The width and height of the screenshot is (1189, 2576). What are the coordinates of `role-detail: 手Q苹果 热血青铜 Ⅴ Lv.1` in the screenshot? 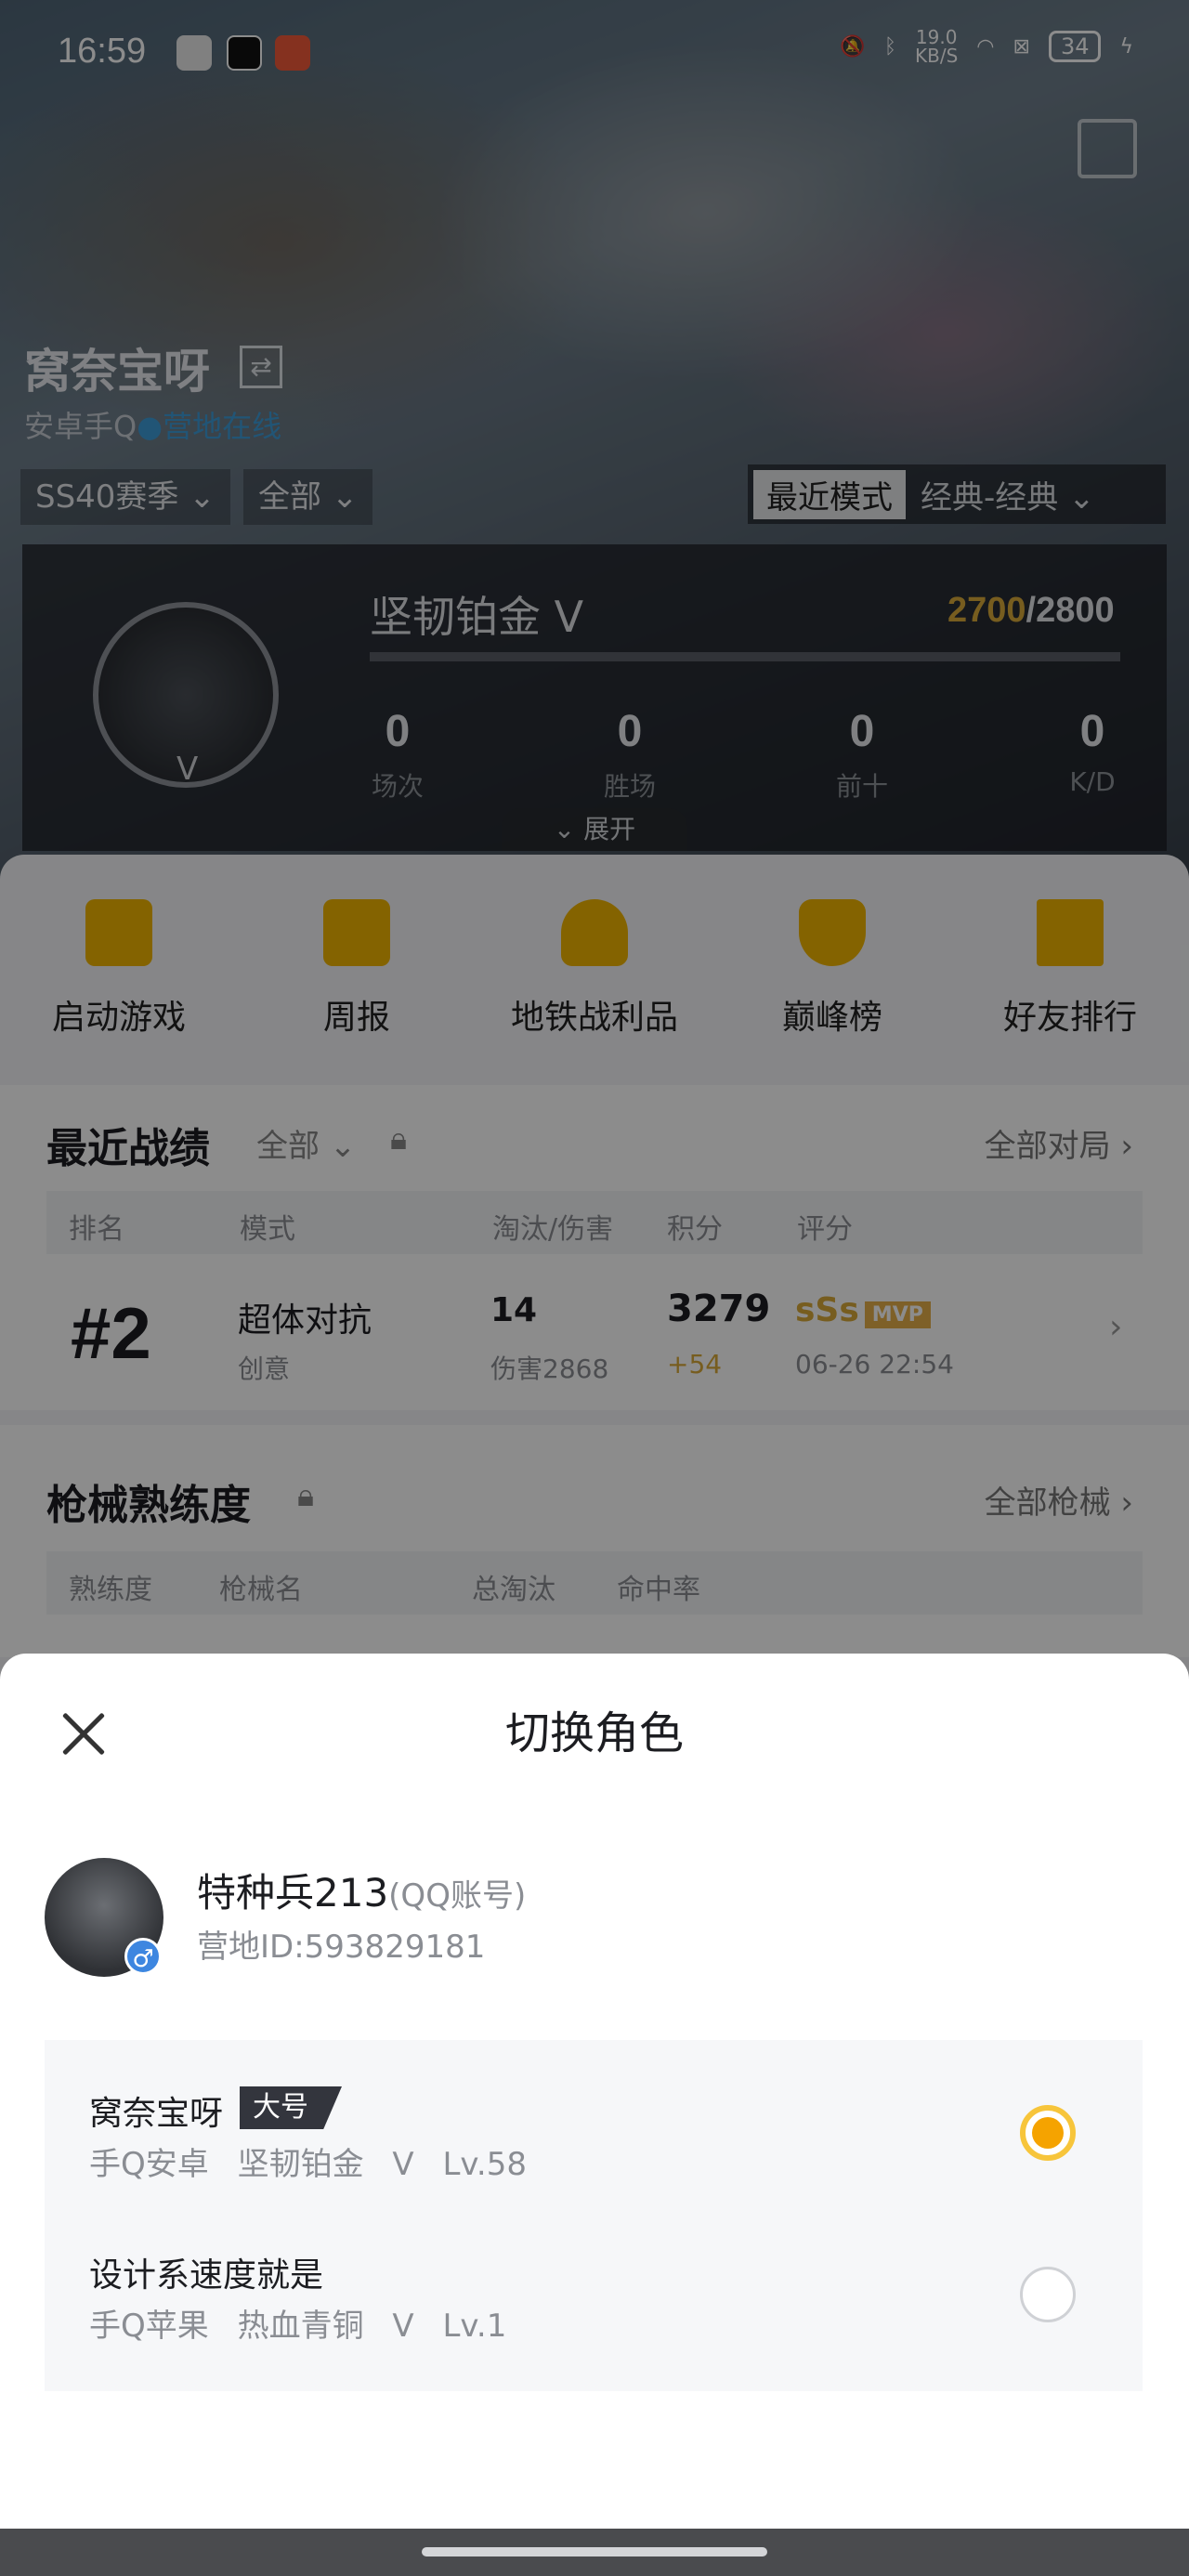 It's located at (298, 2326).